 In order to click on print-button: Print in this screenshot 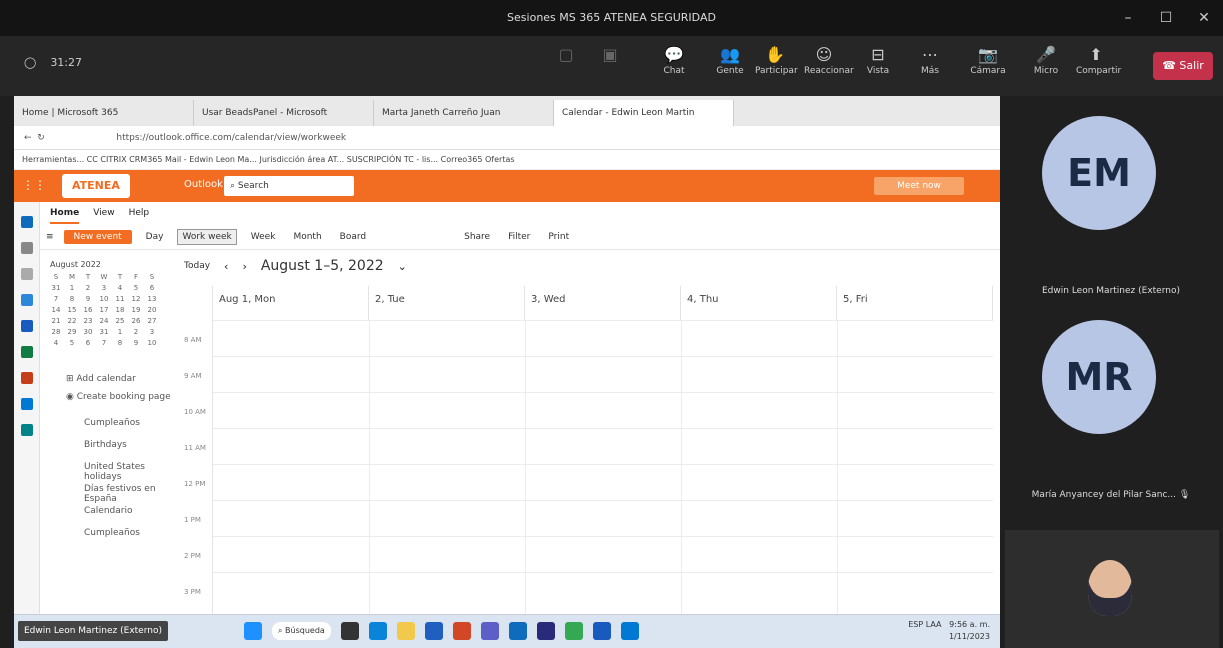, I will do `click(558, 237)`.